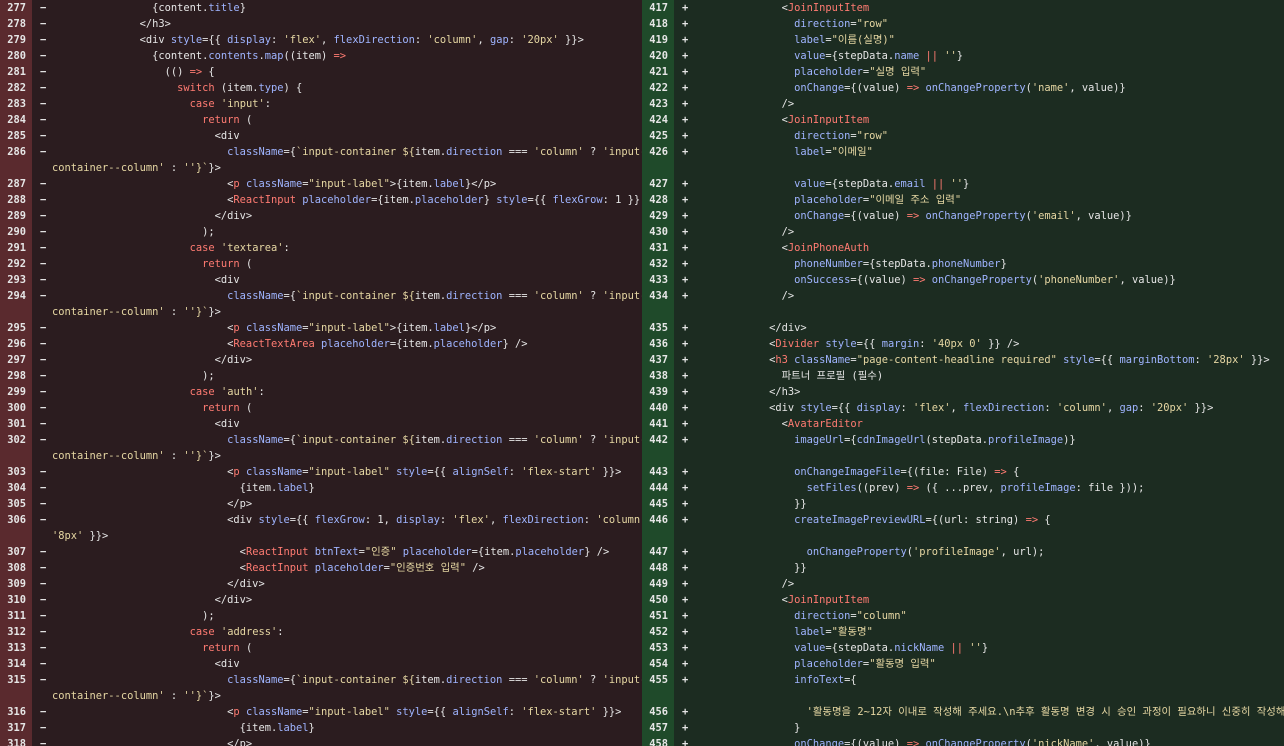 The width and height of the screenshot is (1284, 746). I want to click on added-line: 420 + value={stepData.name || ''}, so click(963, 56).